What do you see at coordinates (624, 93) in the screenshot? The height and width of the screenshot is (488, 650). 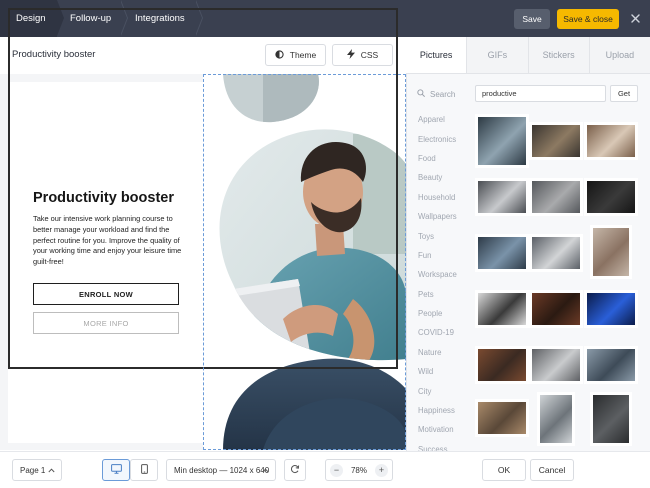 I see `get-button: Get` at bounding box center [624, 93].